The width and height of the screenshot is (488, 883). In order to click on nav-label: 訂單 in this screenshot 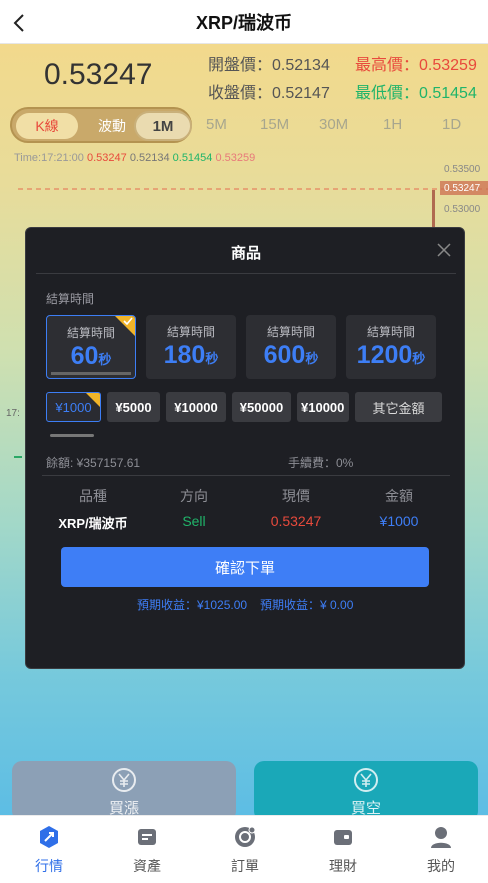, I will do `click(245, 866)`.